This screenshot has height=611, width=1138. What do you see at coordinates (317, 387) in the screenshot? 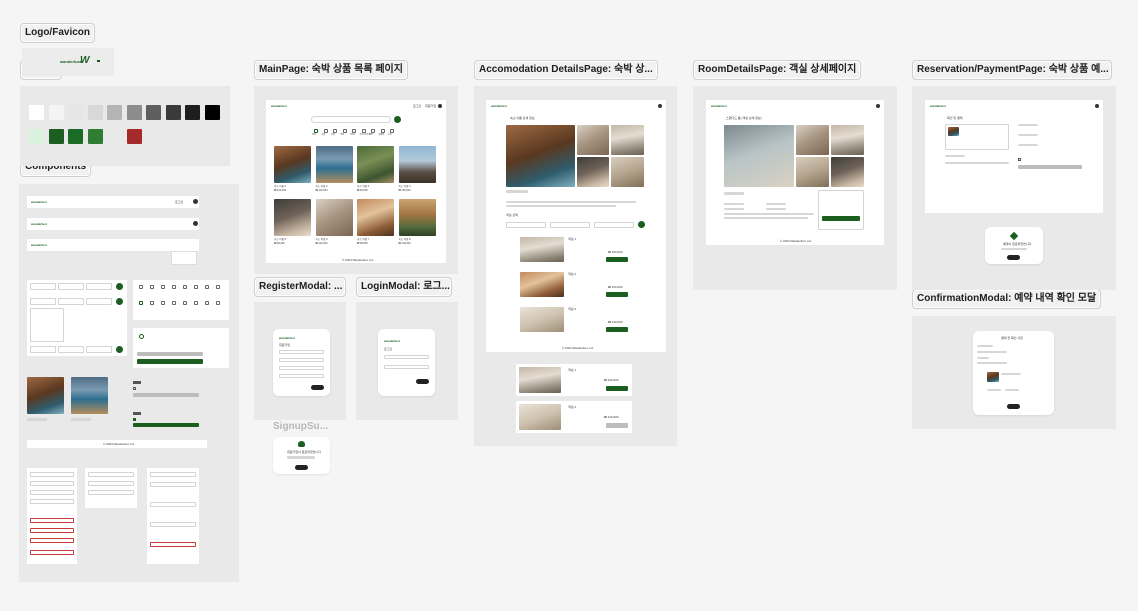
I see `register-submit-button` at bounding box center [317, 387].